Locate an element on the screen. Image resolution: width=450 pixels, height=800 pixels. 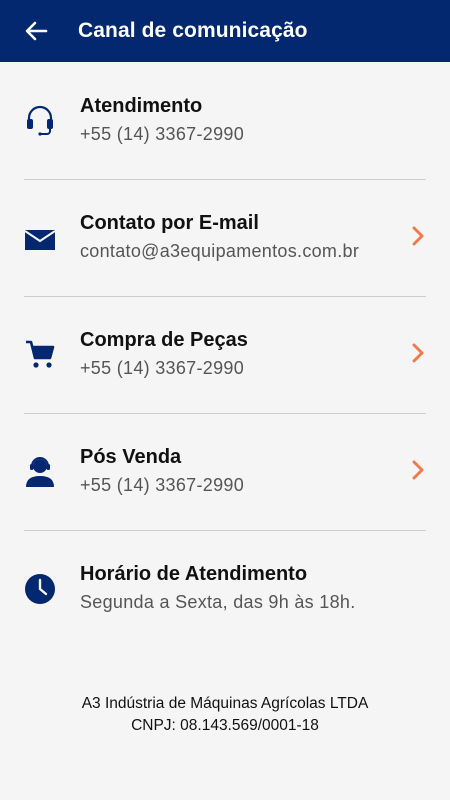
list-item-compra-pecas: Compra de Peças +55 (14) 3367-2990 is located at coordinates (225, 355).